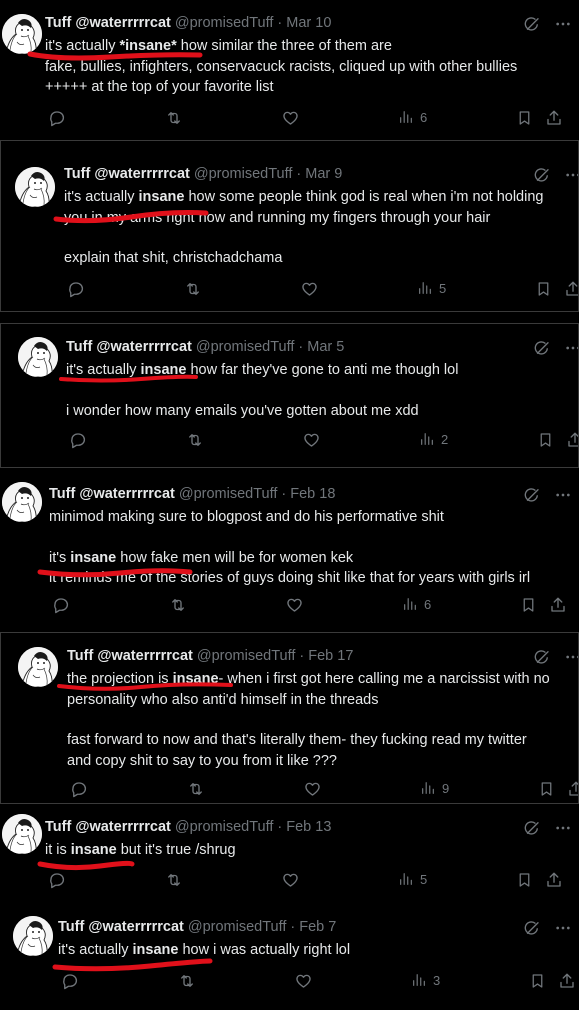 This screenshot has height=1010, width=579. What do you see at coordinates (433, 439) in the screenshot?
I see `views-button: 2` at bounding box center [433, 439].